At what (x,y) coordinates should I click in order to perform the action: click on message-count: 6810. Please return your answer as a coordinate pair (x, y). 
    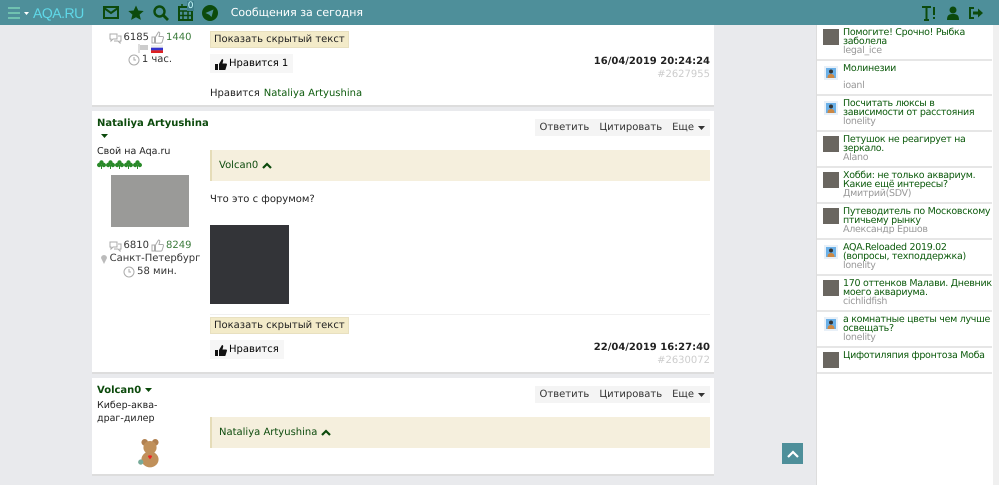
    Looking at the image, I should click on (136, 245).